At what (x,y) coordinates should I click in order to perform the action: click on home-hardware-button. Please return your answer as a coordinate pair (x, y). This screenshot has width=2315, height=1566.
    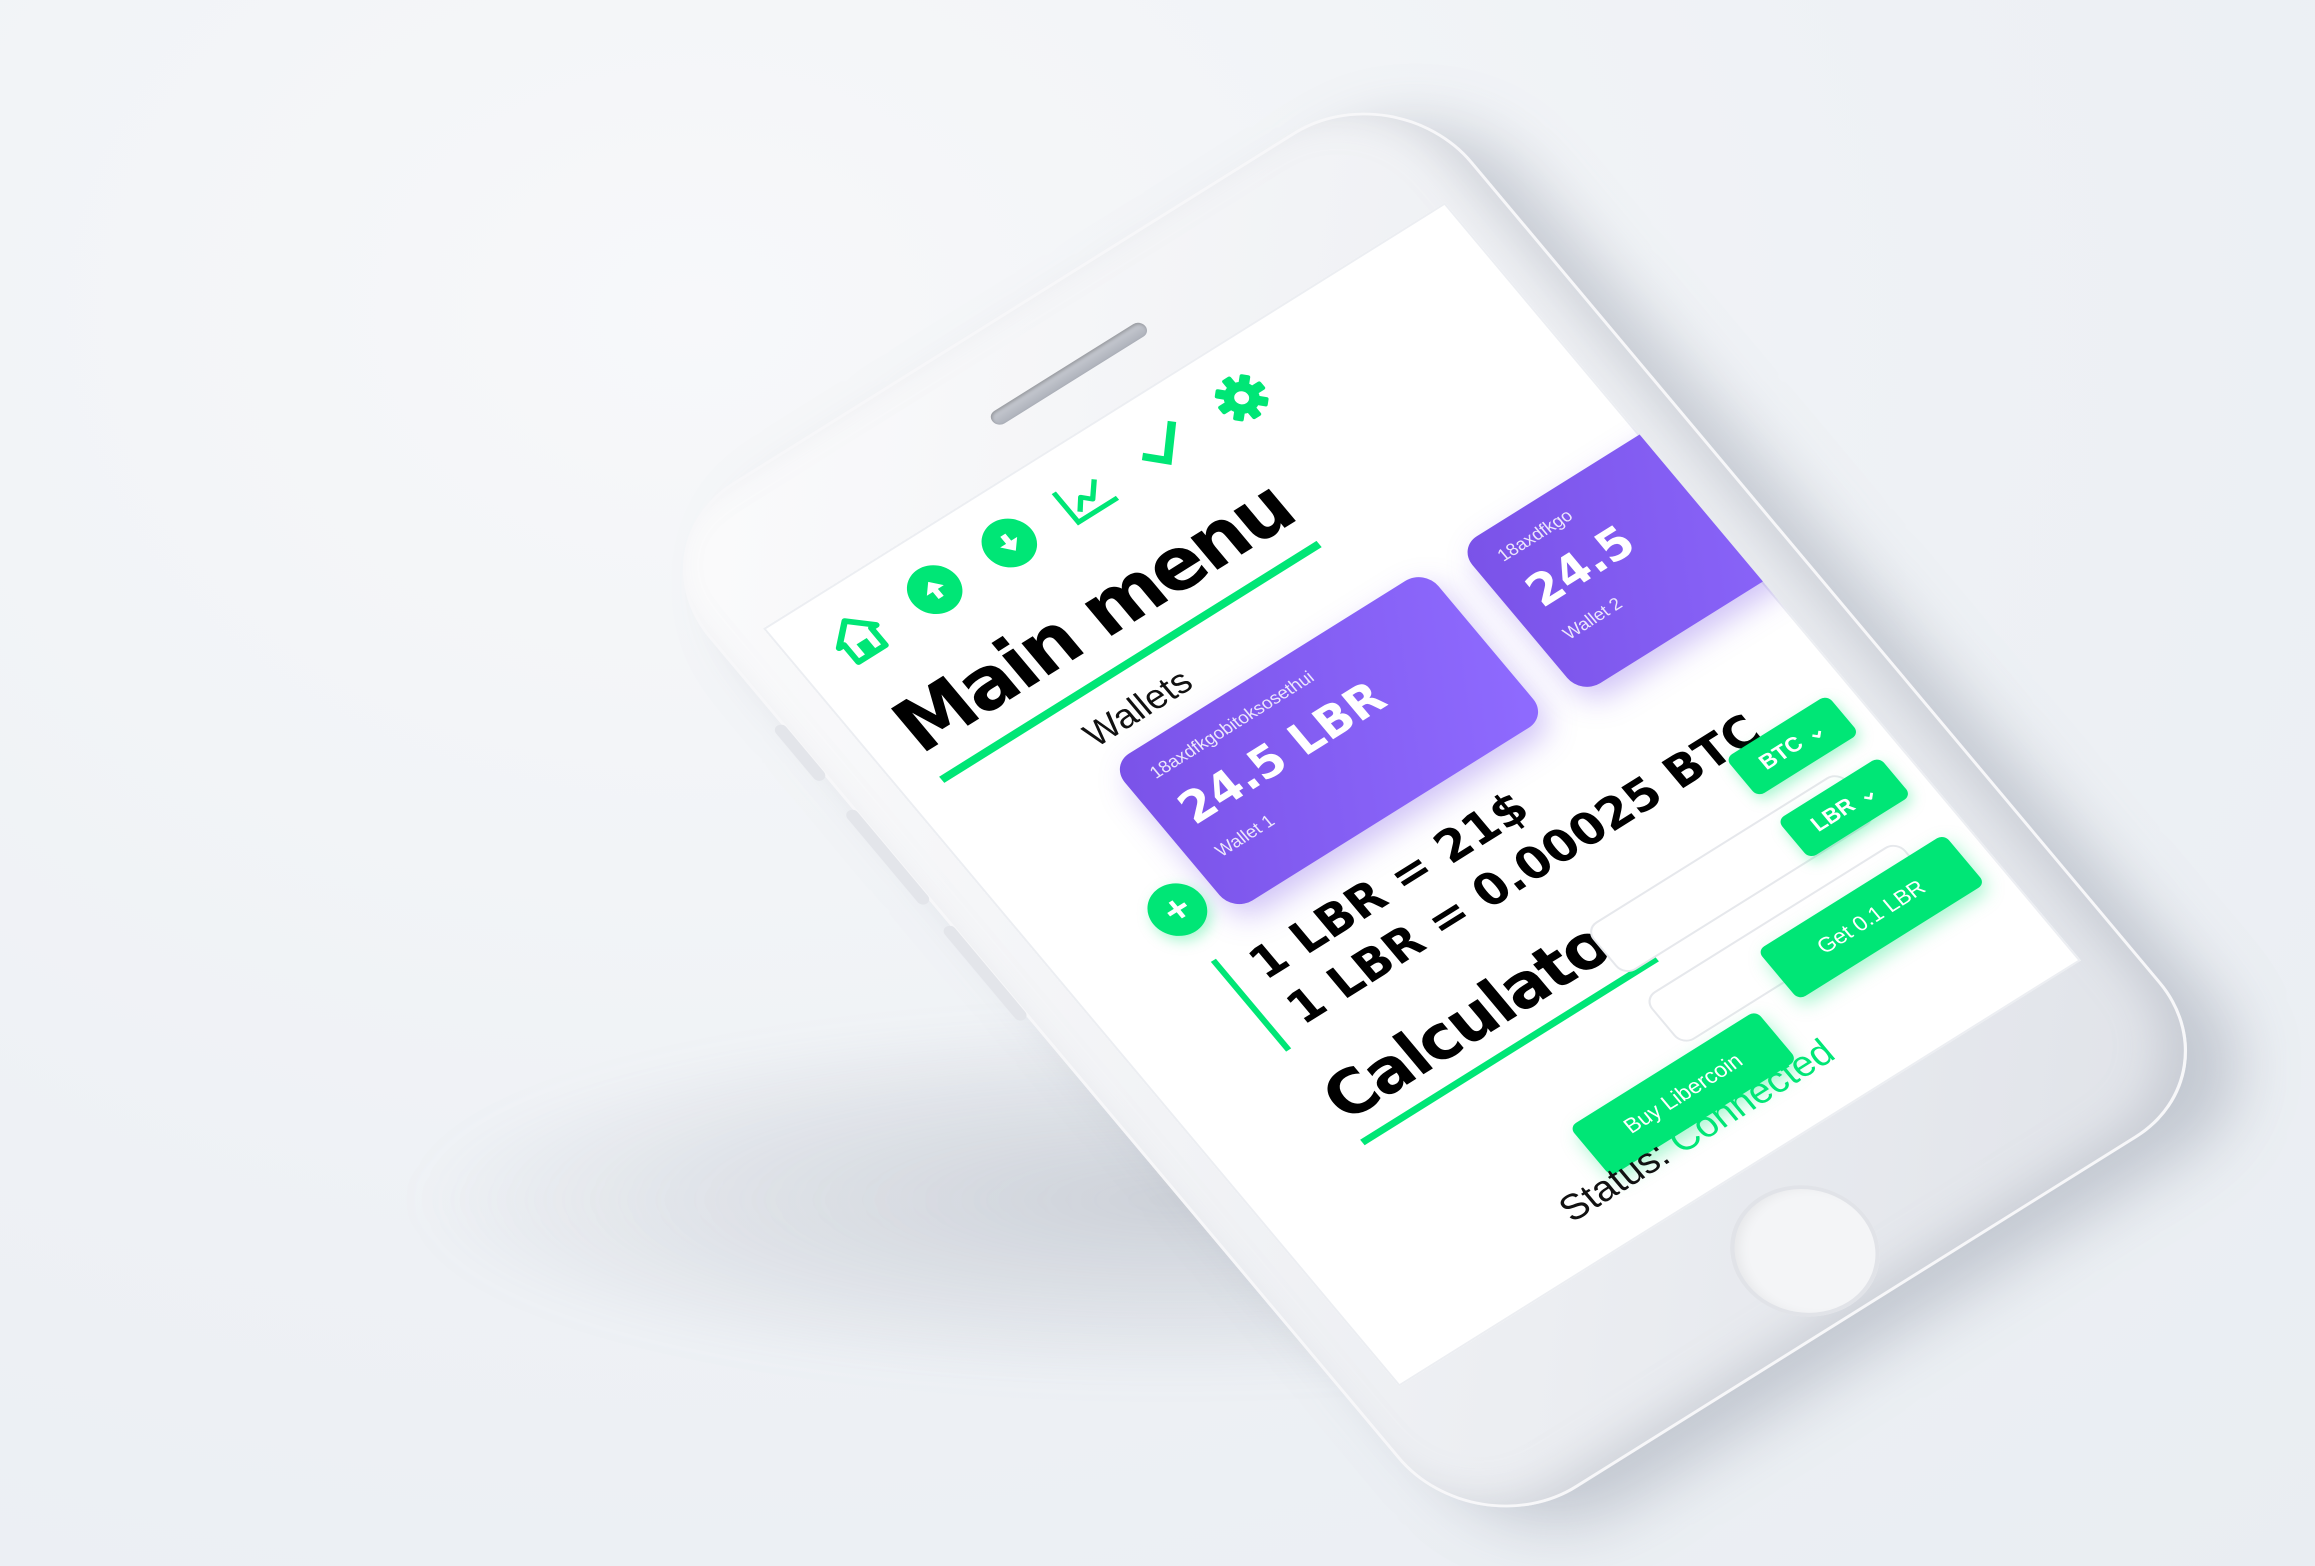
    Looking at the image, I should click on (1805, 1251).